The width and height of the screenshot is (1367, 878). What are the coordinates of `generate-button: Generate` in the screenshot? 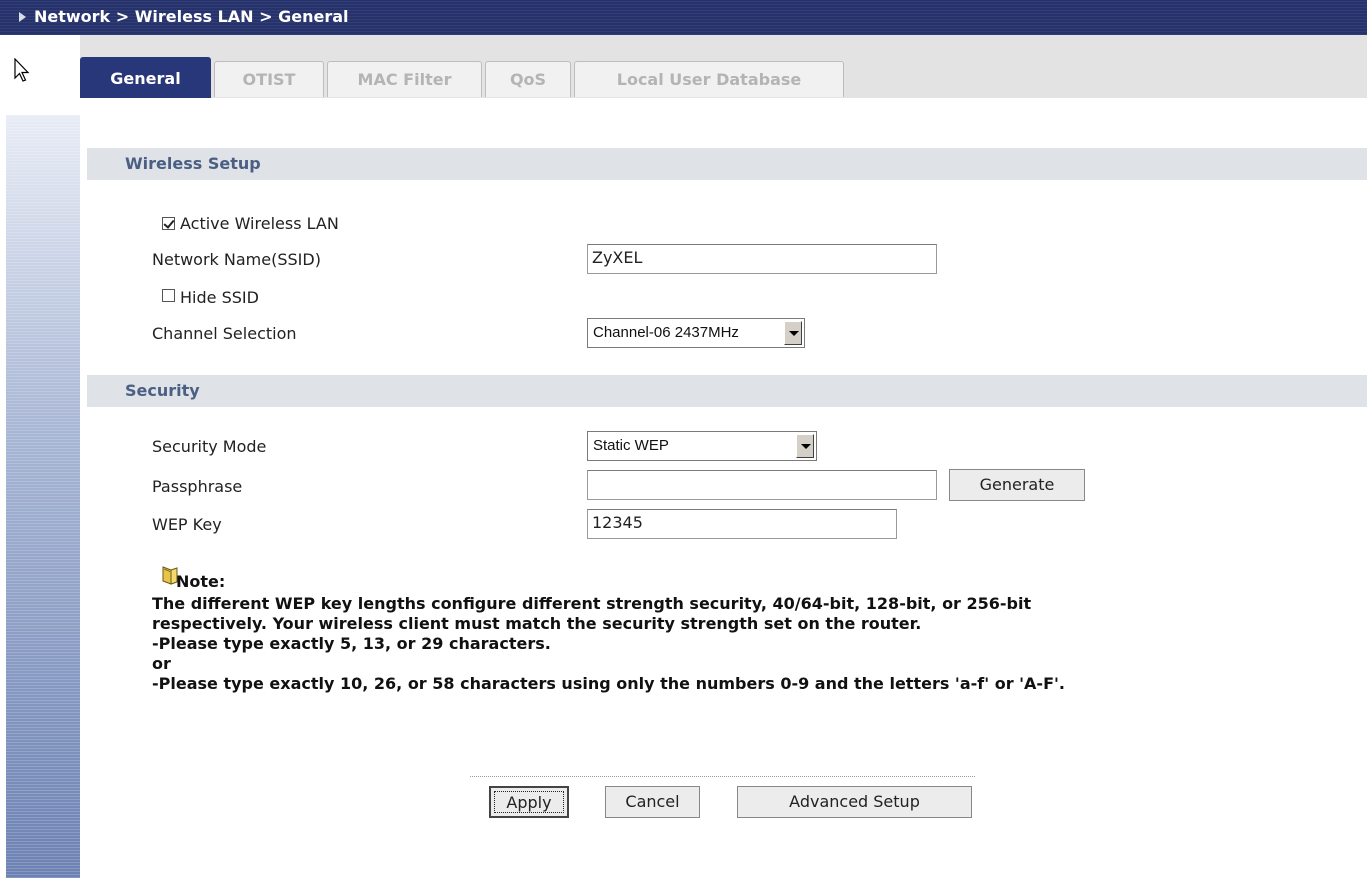 It's located at (1017, 485).